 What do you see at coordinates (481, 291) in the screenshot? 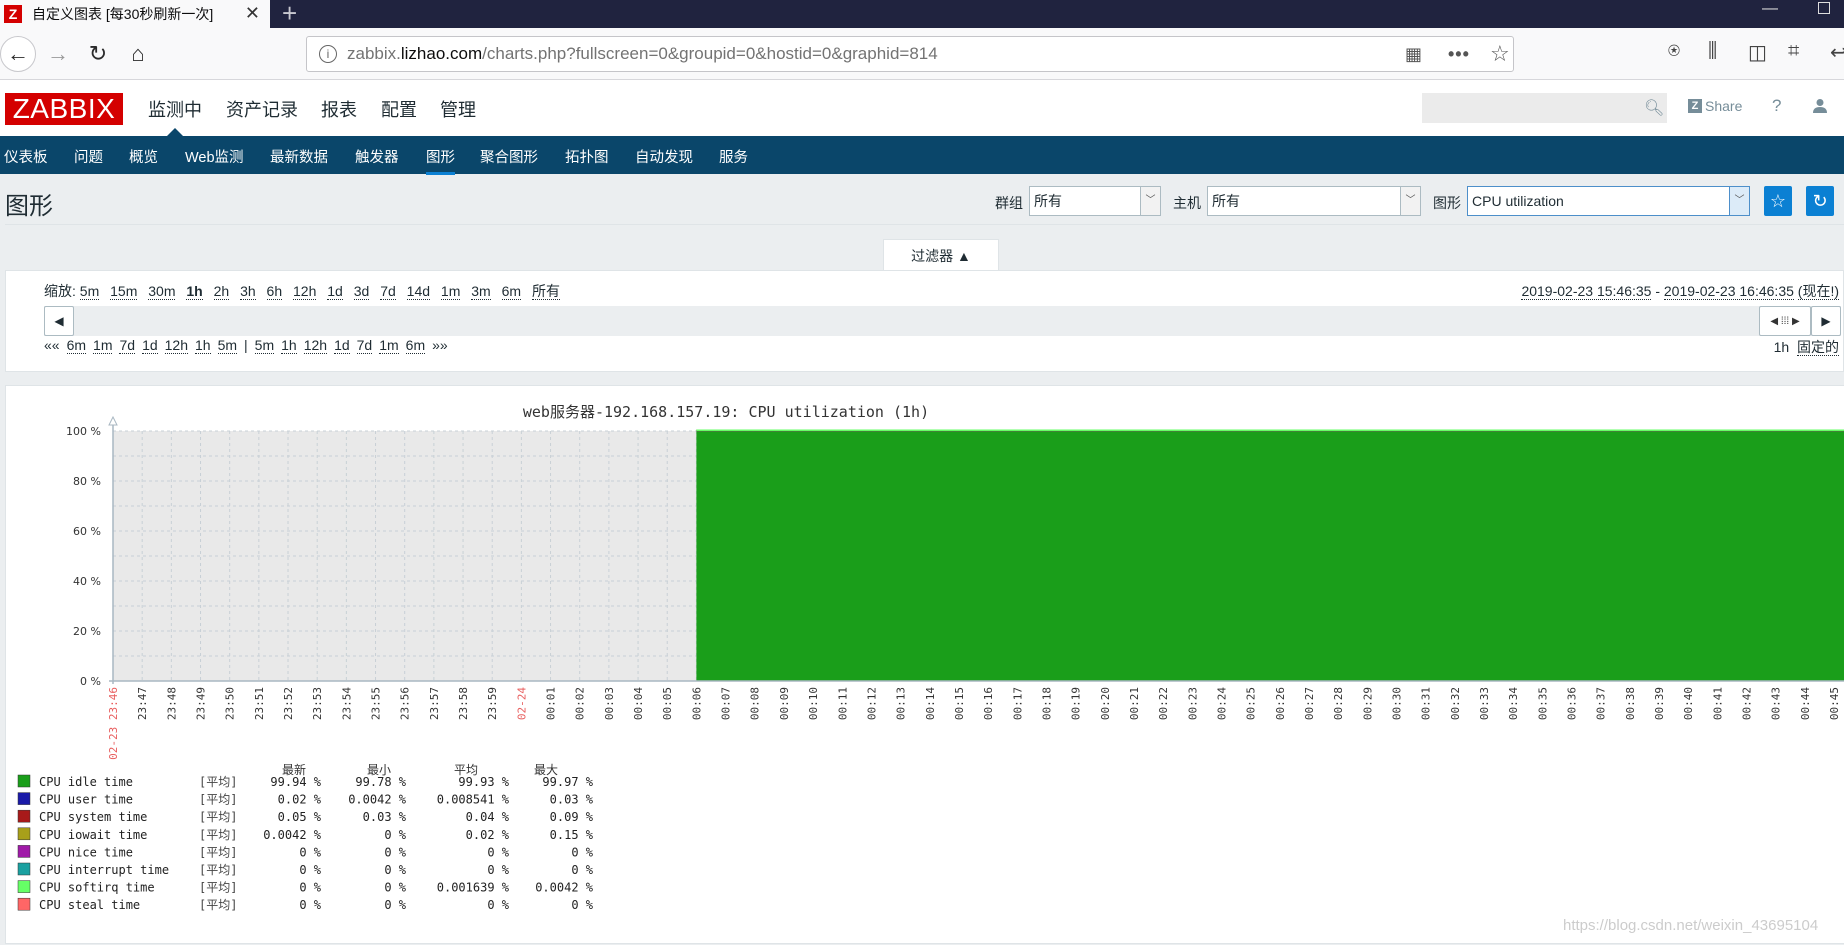
I see `zoom-option-13: 3m` at bounding box center [481, 291].